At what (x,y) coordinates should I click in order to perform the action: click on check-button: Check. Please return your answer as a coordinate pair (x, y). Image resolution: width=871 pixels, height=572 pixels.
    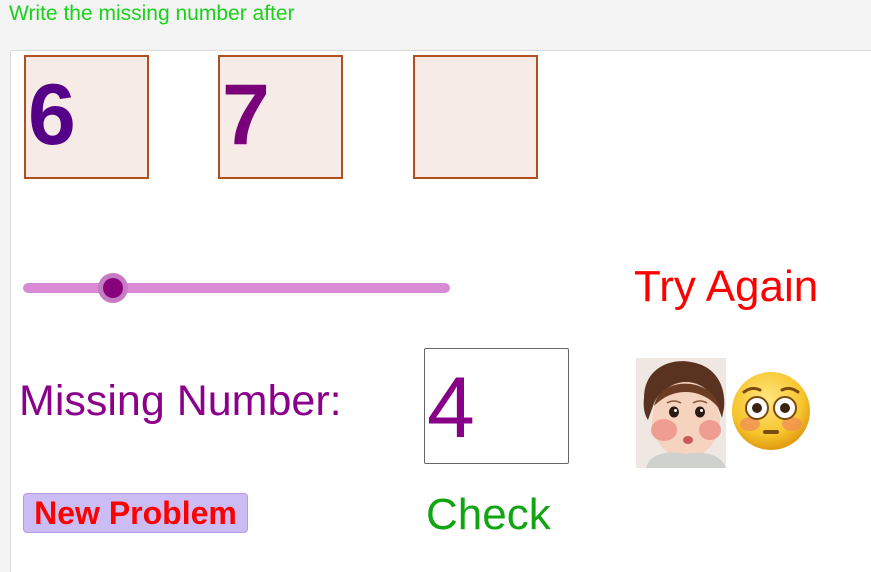
    Looking at the image, I should click on (488, 515).